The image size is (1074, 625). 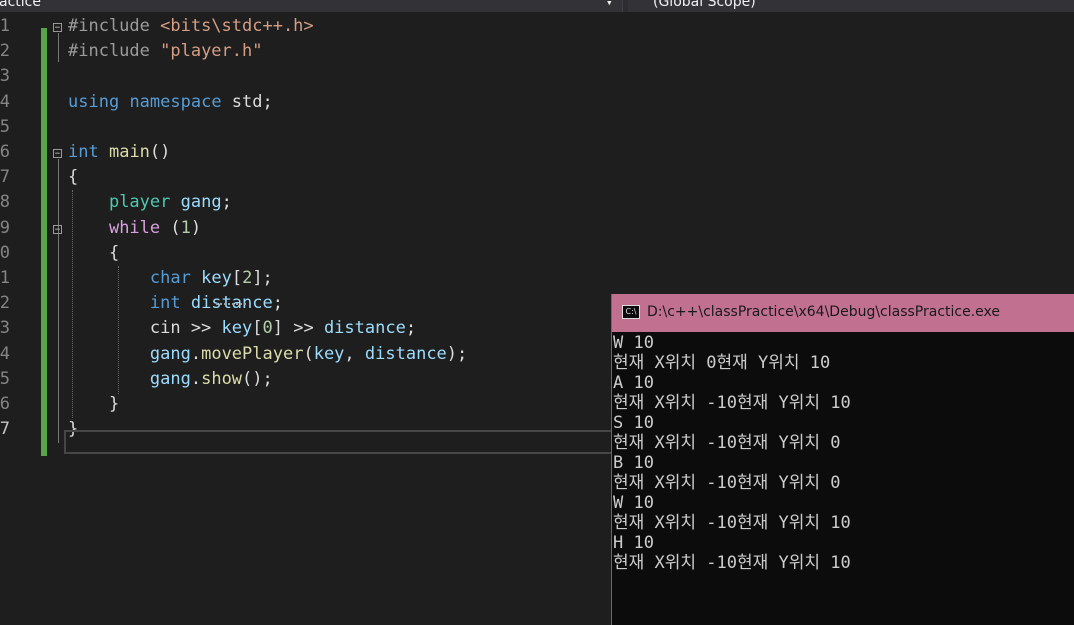 What do you see at coordinates (57, 154) in the screenshot?
I see `collapse-main-icon: −` at bounding box center [57, 154].